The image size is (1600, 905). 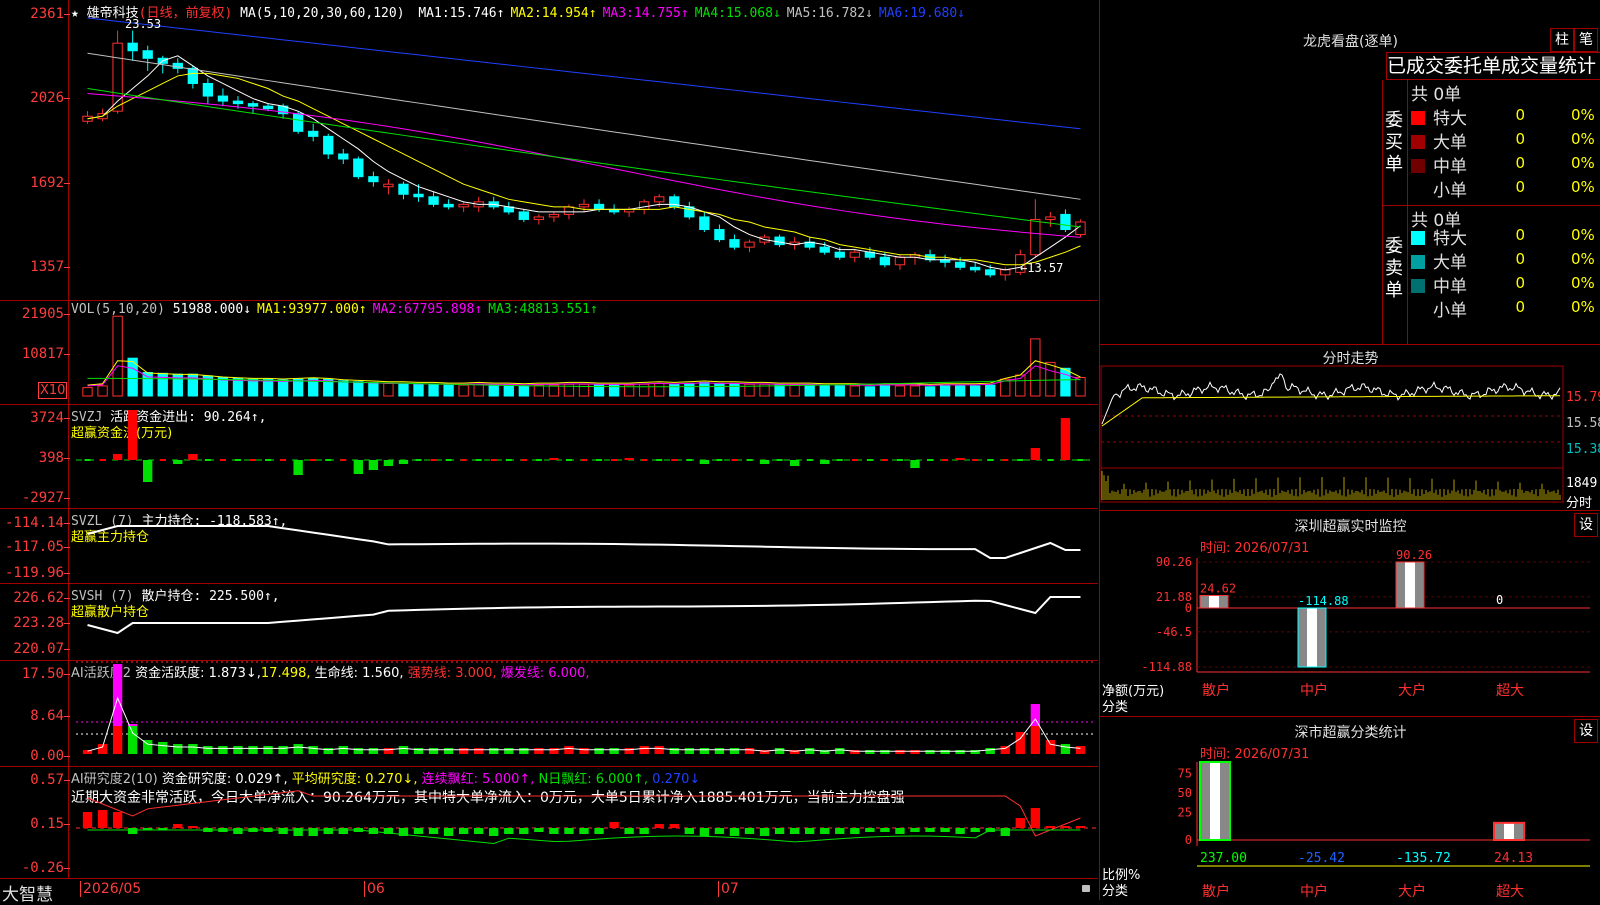 What do you see at coordinates (1086, 888) in the screenshot?
I see `lock-icon` at bounding box center [1086, 888].